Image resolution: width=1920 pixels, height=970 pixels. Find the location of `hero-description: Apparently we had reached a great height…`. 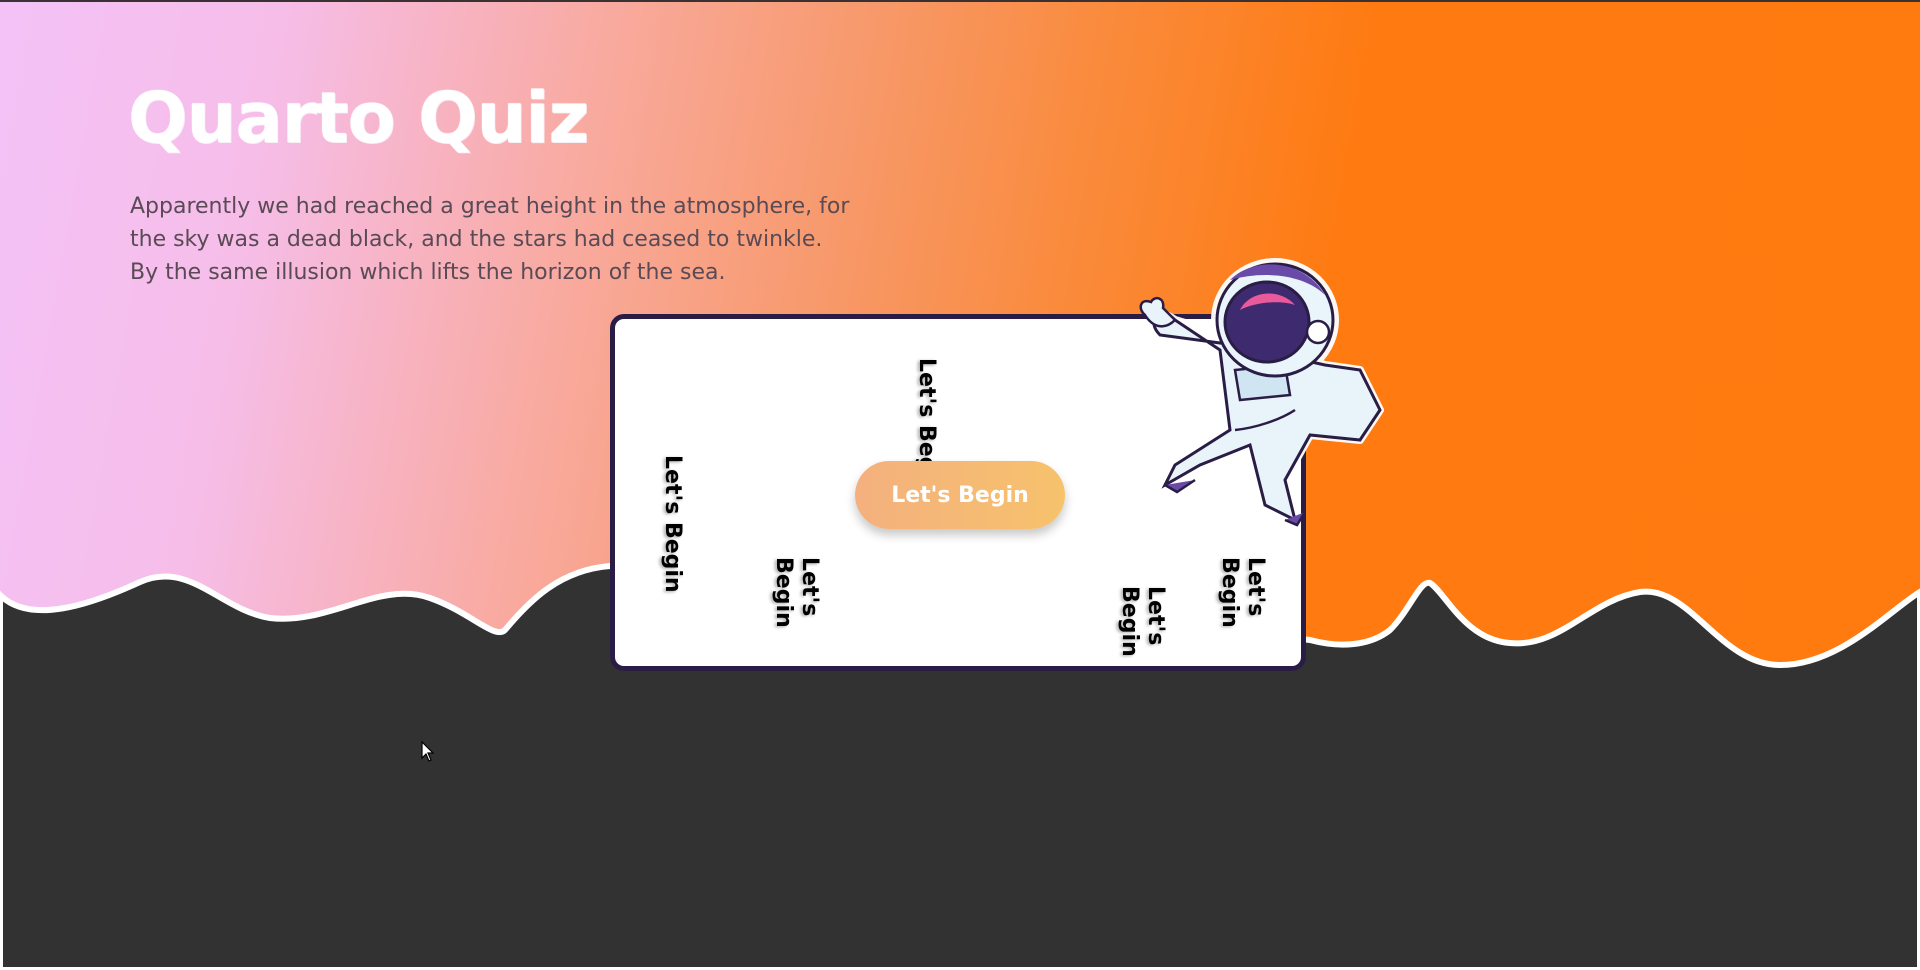

hero-description: Apparently we had reached a great height… is located at coordinates (490, 239).